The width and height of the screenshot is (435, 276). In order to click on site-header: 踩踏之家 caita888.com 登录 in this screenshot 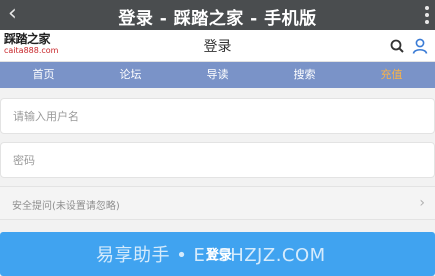, I will do `click(217, 46)`.